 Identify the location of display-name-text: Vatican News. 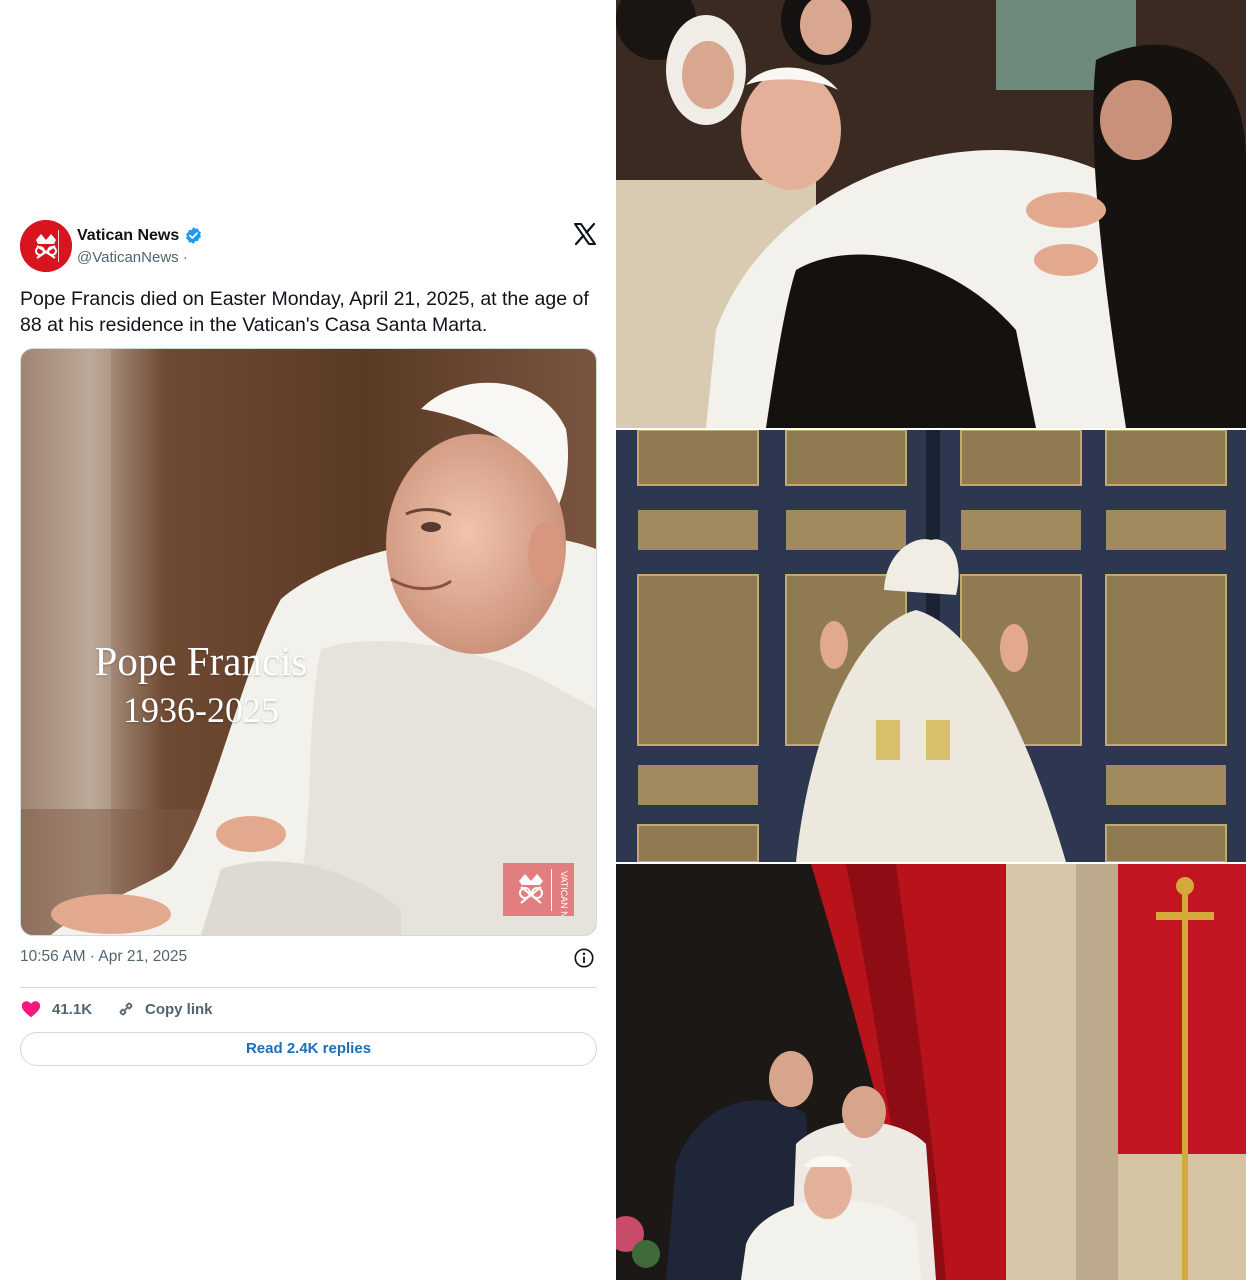
(128, 235).